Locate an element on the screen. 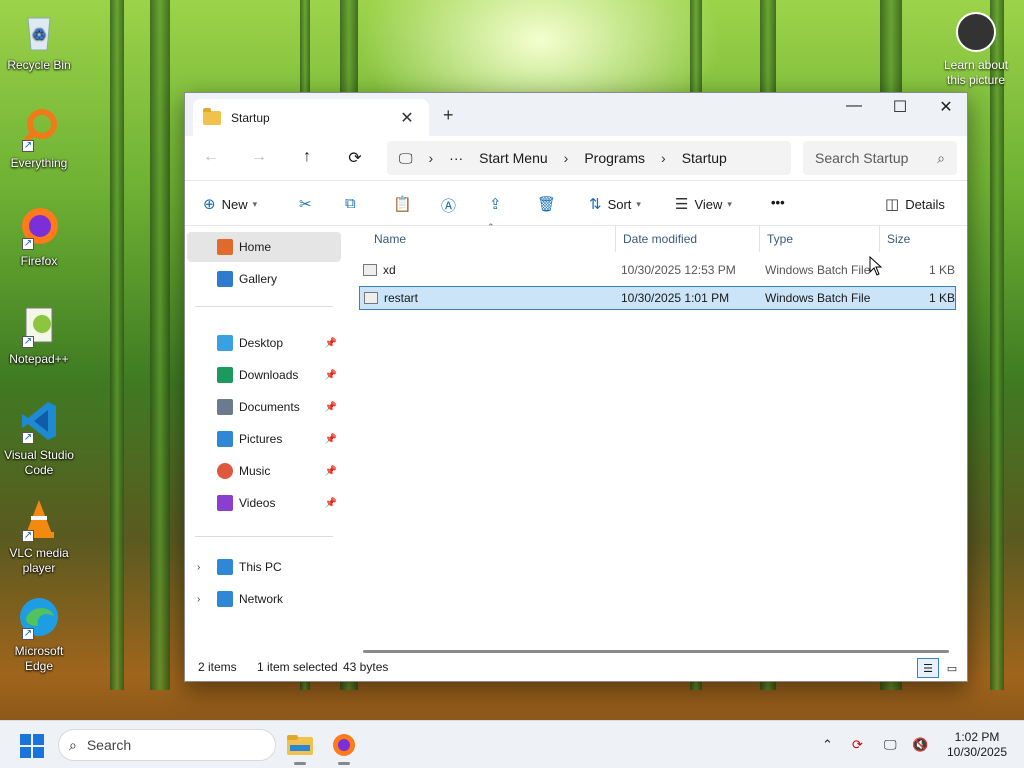 The width and height of the screenshot is (1024, 768). breadcrumb-programs: Programs is located at coordinates (614, 158).